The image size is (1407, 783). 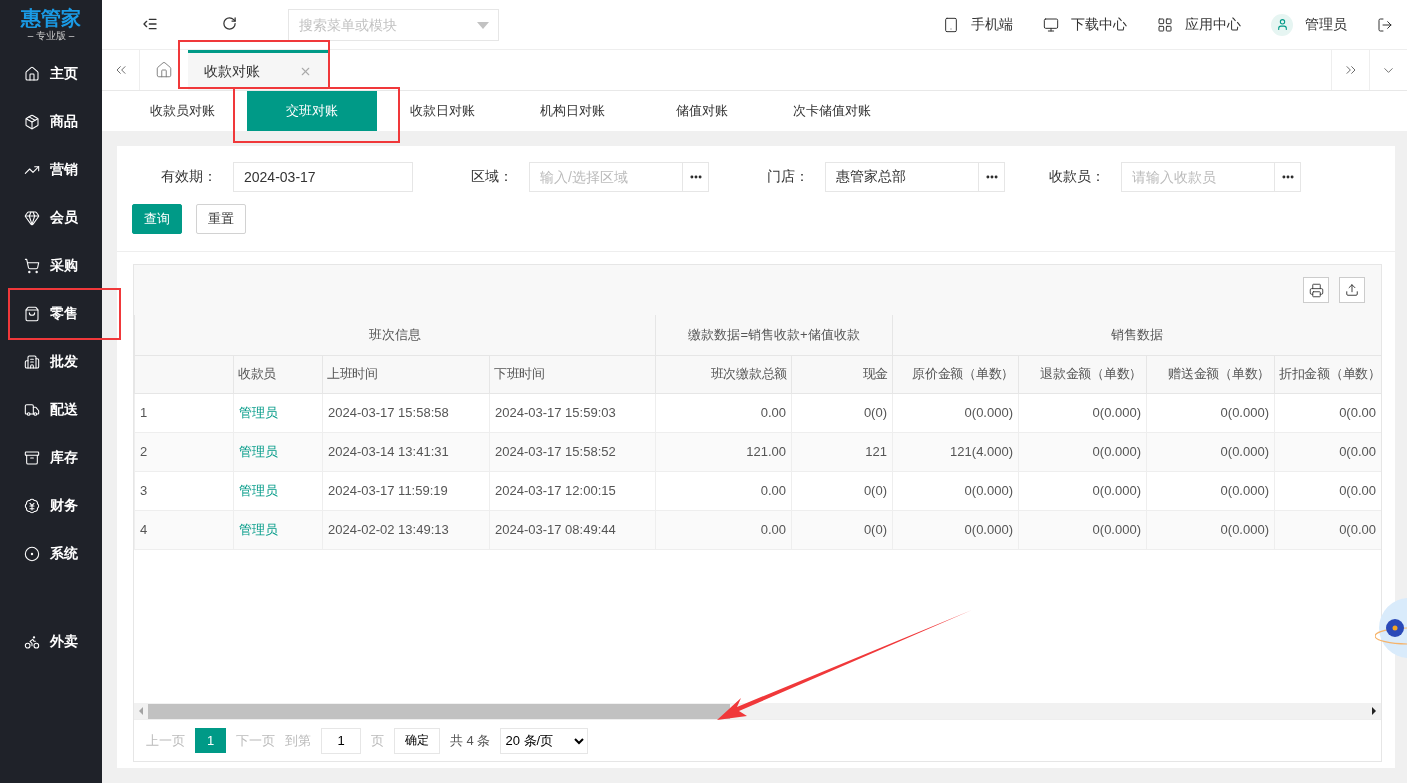 What do you see at coordinates (702, 111) in the screenshot?
I see `sub-tab: 储值对账` at bounding box center [702, 111].